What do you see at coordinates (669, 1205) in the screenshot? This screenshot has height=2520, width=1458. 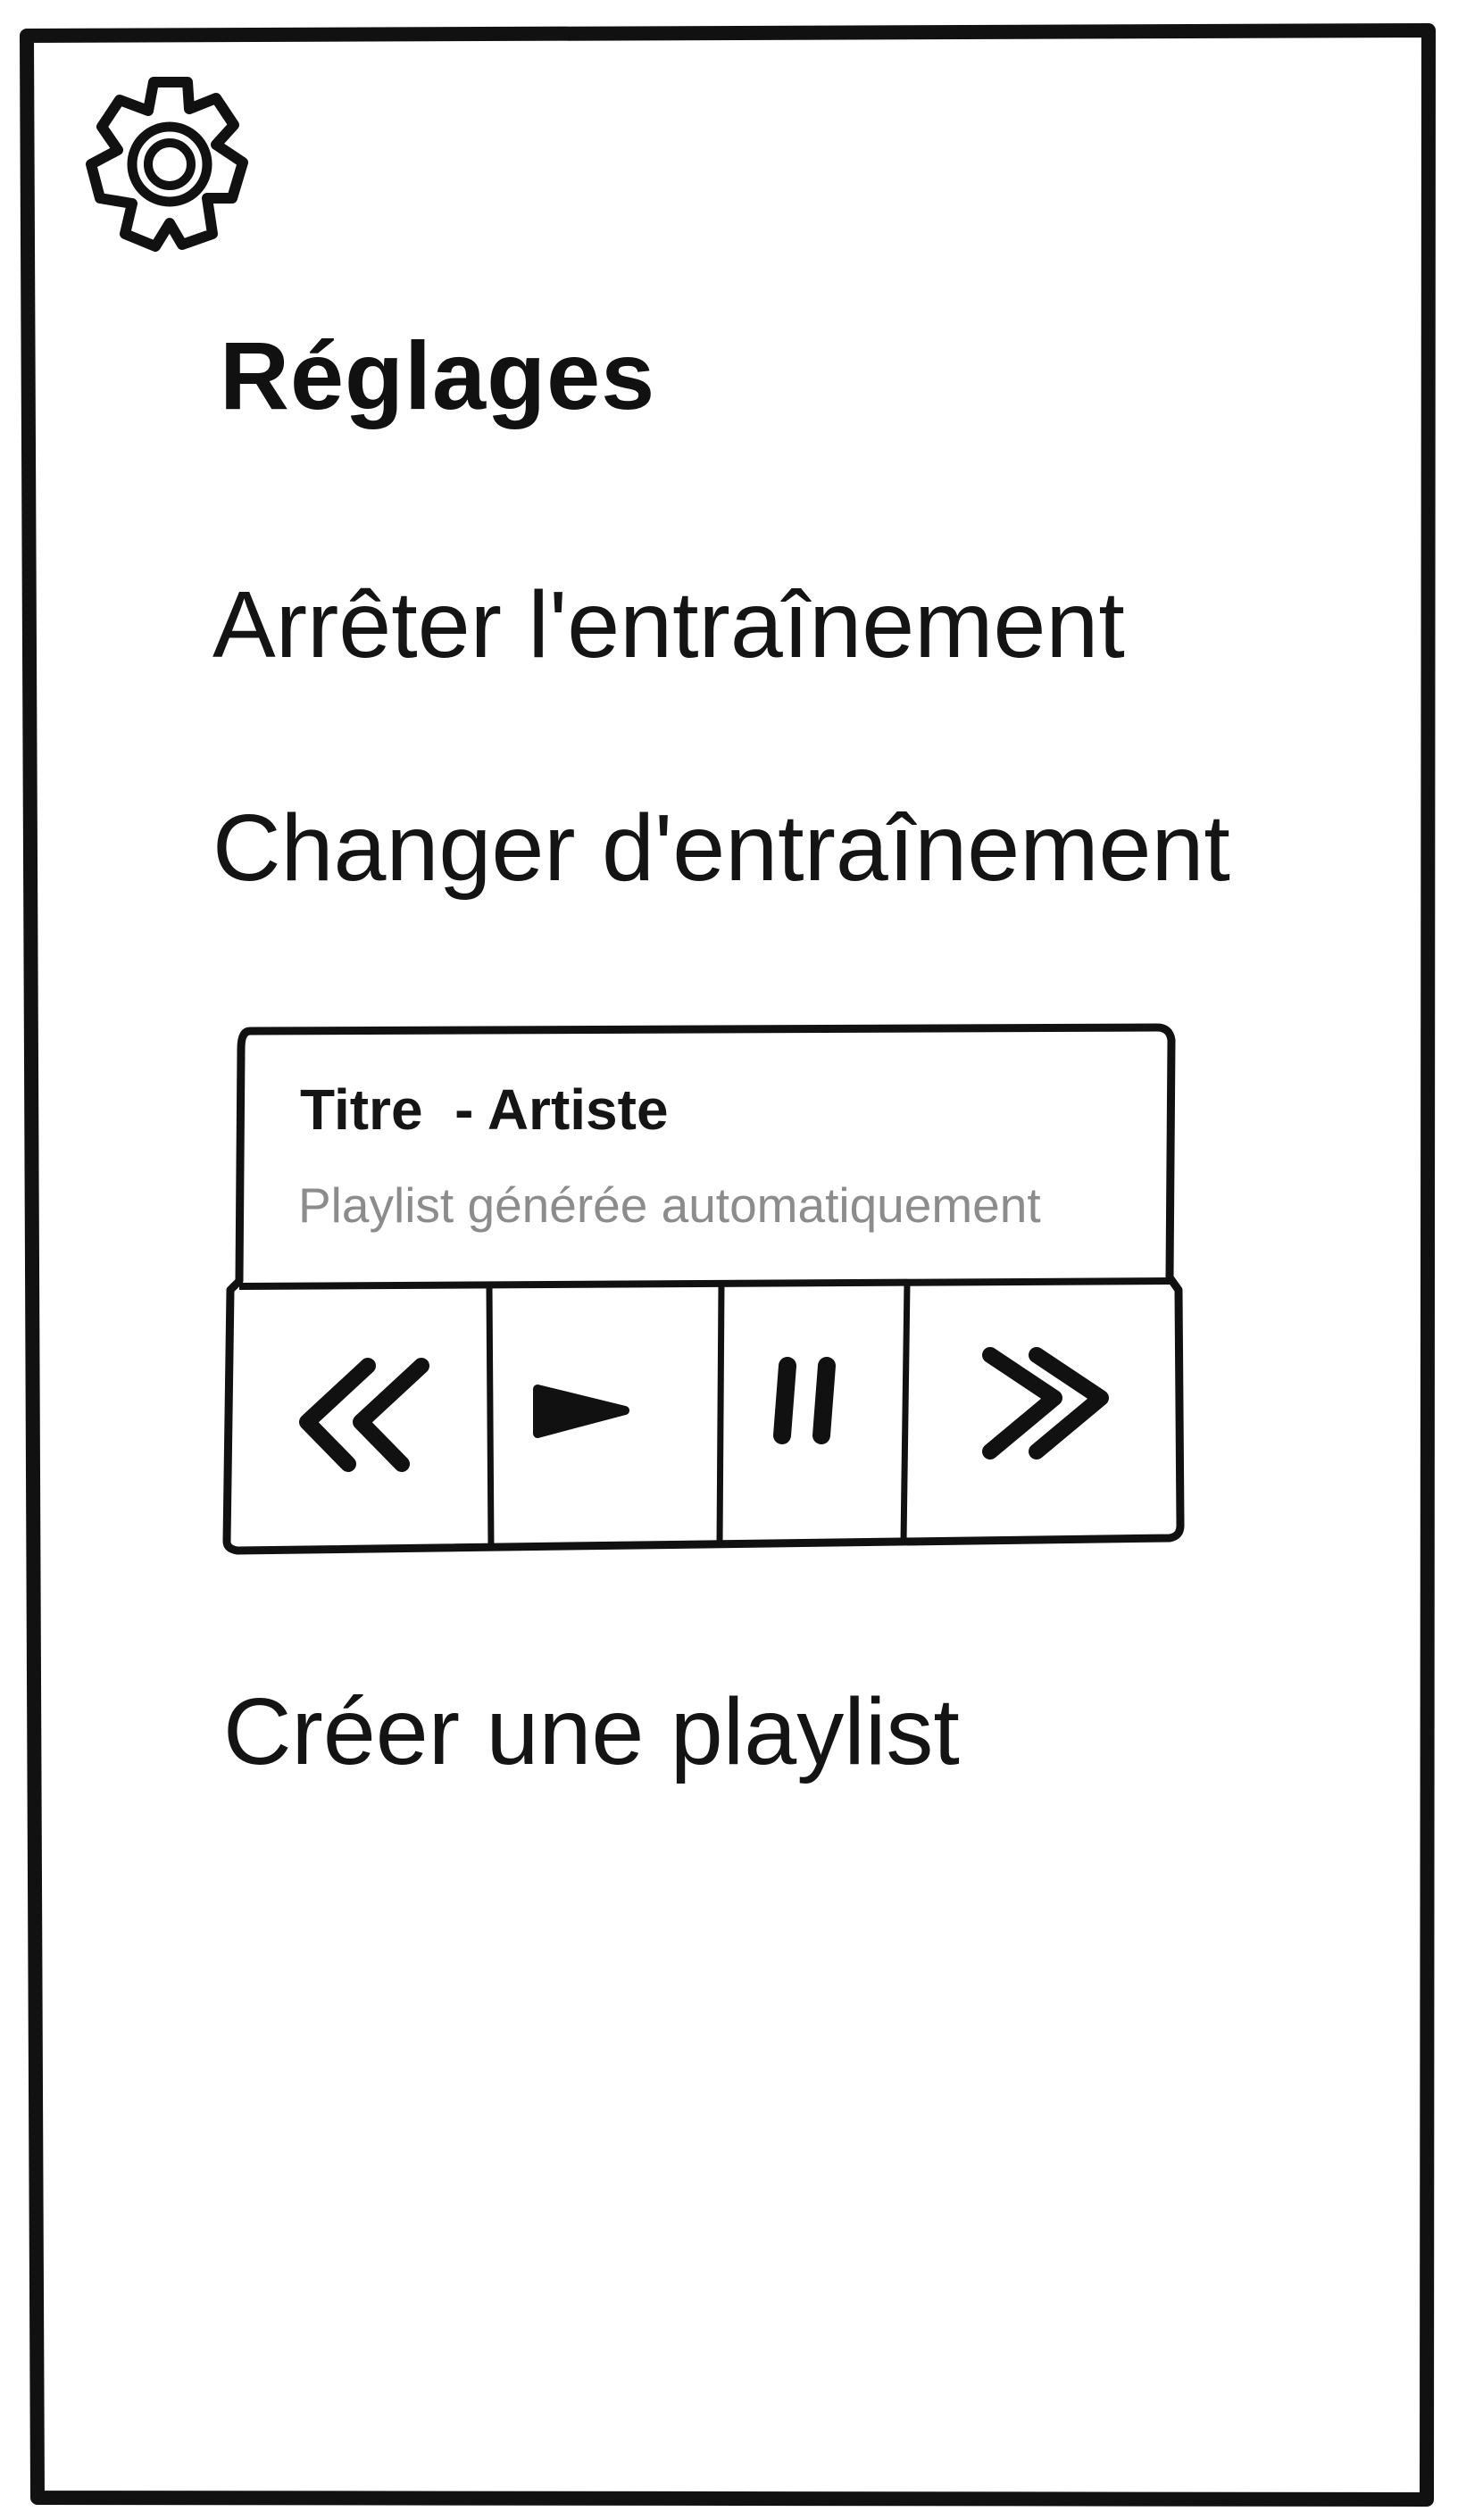 I see `playlist-subtitle: Playlist générée automatiquement` at bounding box center [669, 1205].